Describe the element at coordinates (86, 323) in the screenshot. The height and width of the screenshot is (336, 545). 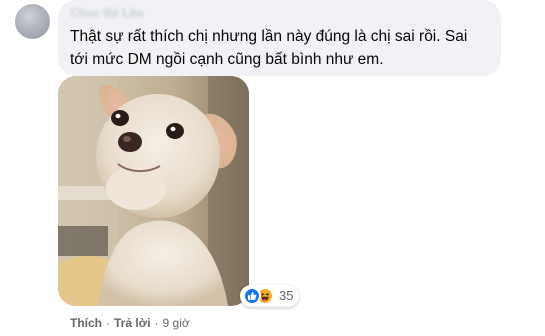
I see `like-button: Thích` at that location.